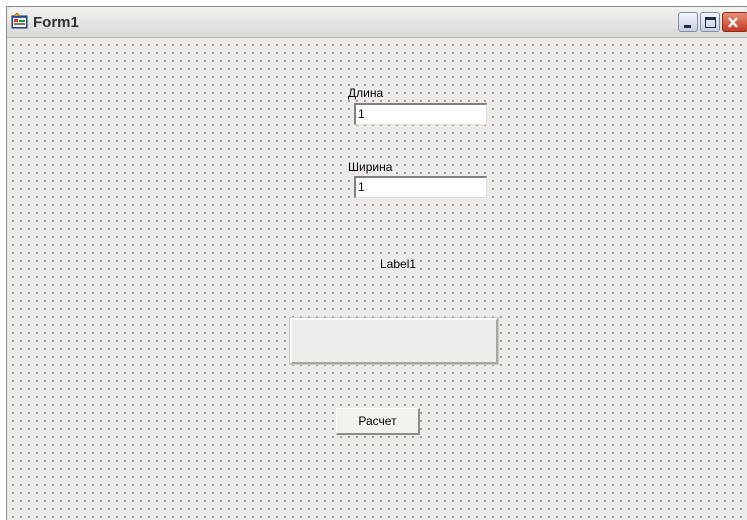  Describe the element at coordinates (19, 20) in the screenshot. I see `delphi-form-icon` at that location.